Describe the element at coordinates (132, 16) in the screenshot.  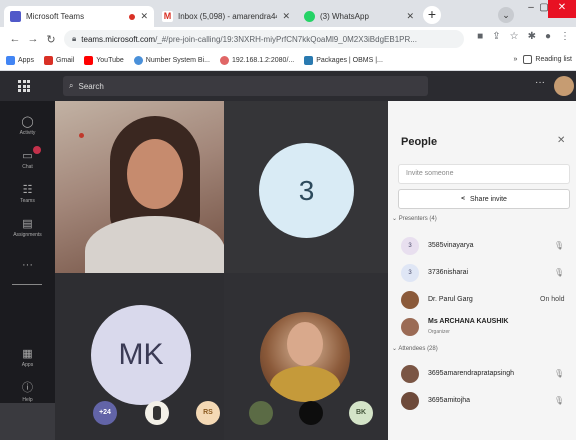
I see `recording-indicator-icon` at that location.